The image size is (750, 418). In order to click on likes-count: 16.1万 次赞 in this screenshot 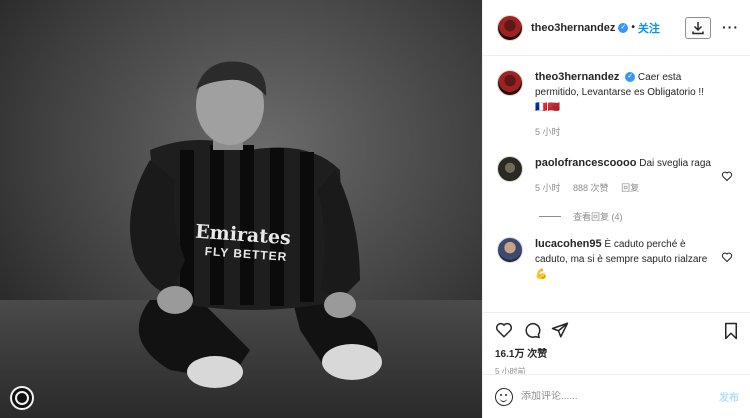, I will do `click(617, 352)`.